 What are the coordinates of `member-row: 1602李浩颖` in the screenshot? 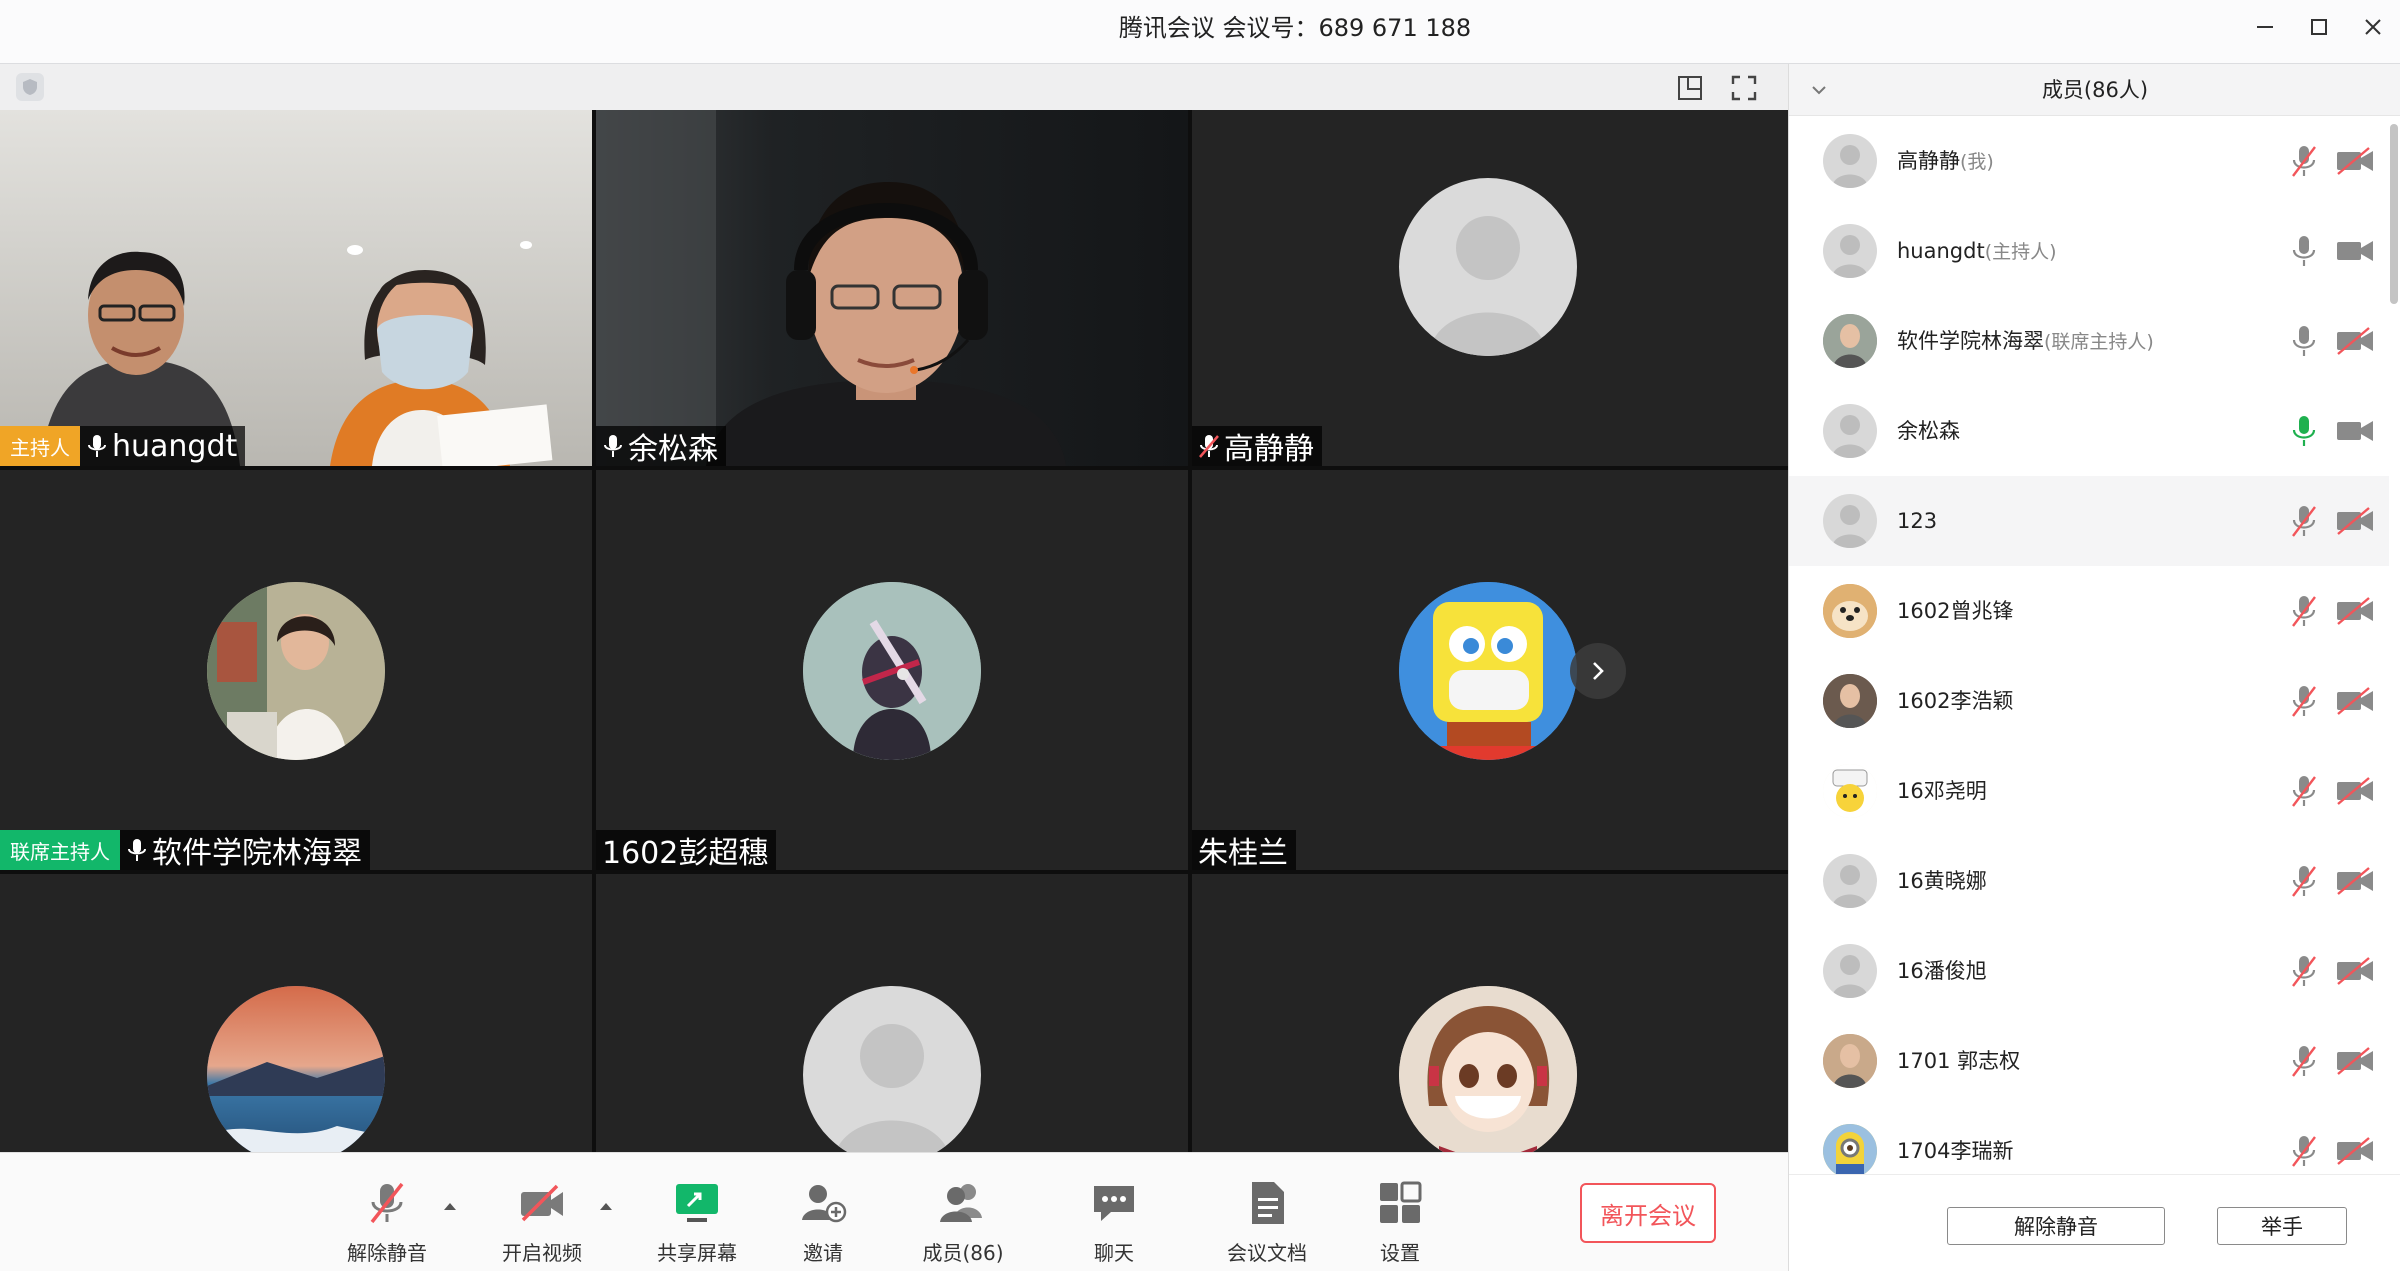 It's located at (2089, 701).